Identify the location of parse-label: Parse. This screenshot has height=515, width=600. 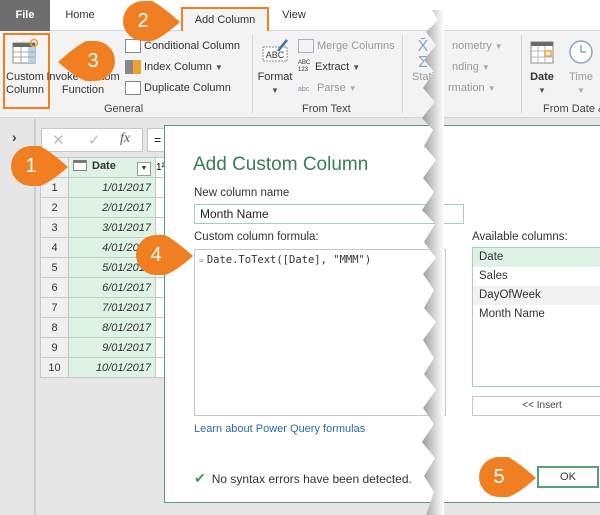
(331, 88).